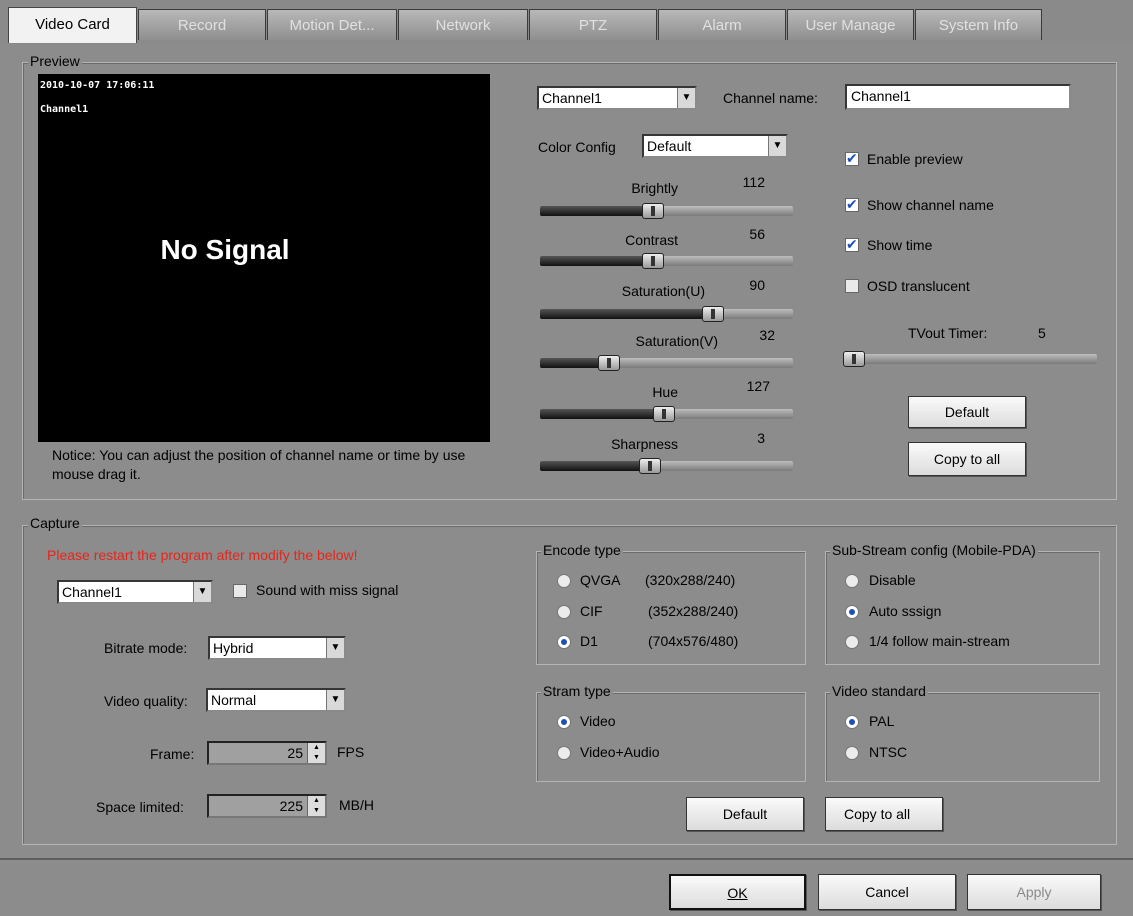  Describe the element at coordinates (1034, 892) in the screenshot. I see `apply-button: Apply` at that location.